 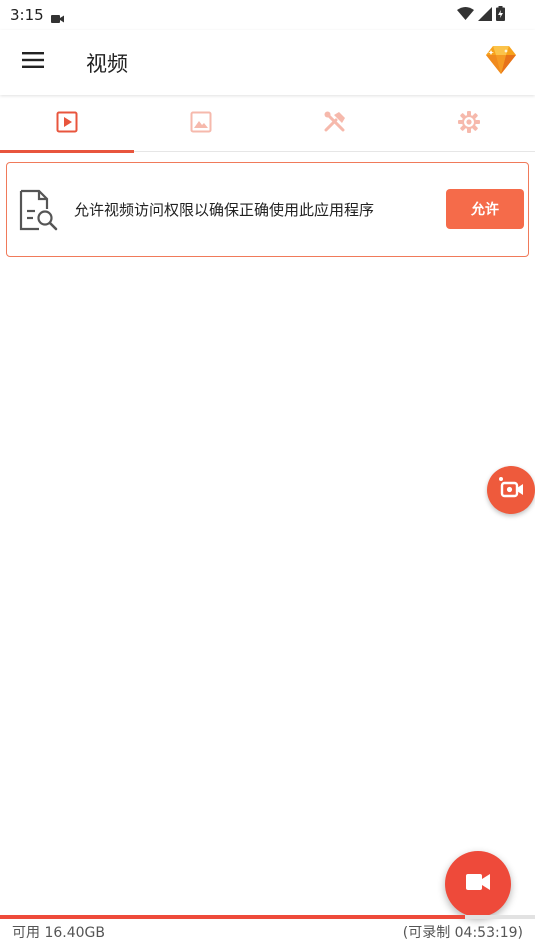 I want to click on storage-progress-fill, so click(x=233, y=917).